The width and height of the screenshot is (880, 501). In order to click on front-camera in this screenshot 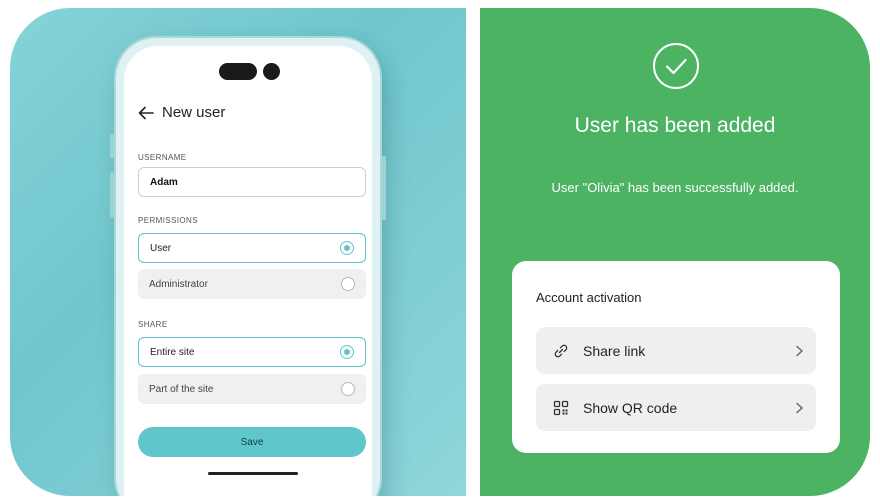, I will do `click(271, 71)`.